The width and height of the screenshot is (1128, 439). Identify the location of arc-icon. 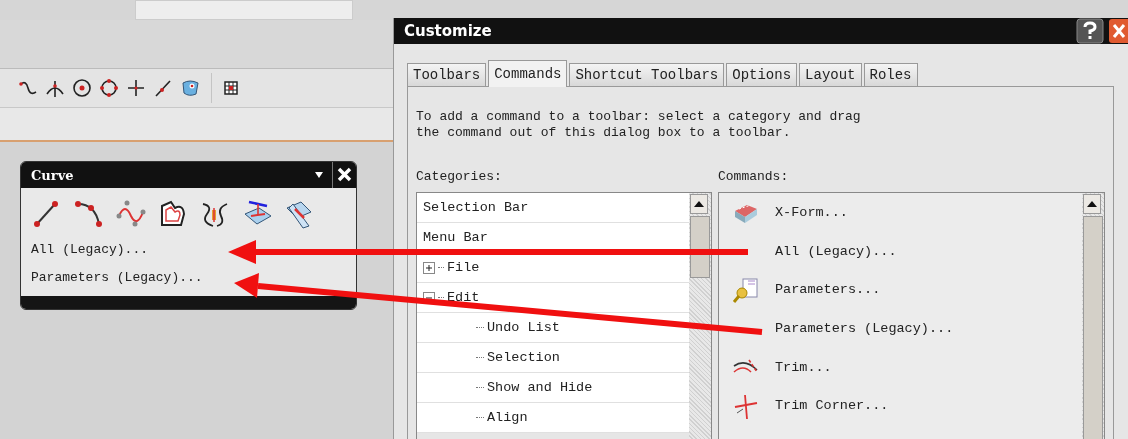
(89, 214).